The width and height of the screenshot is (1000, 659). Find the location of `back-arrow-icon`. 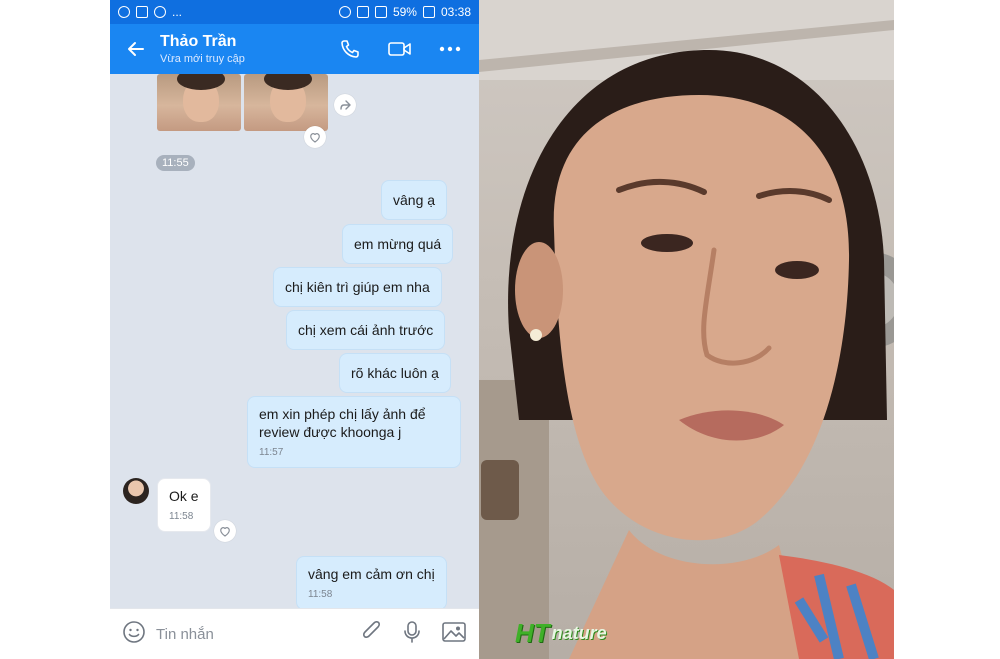

back-arrow-icon is located at coordinates (136, 49).